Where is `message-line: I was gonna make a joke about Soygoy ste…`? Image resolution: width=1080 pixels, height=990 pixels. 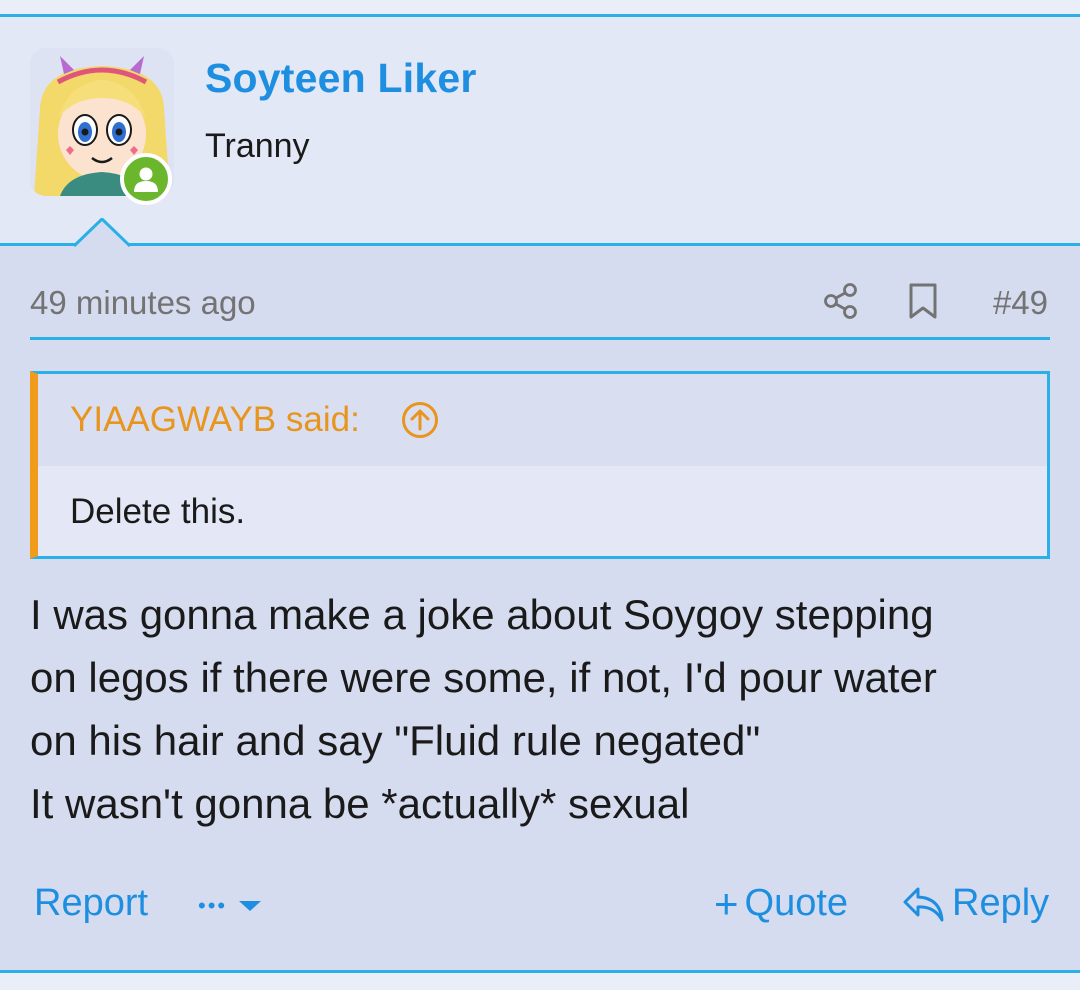
message-line: I was gonna make a joke about Soygoy ste… is located at coordinates (482, 614).